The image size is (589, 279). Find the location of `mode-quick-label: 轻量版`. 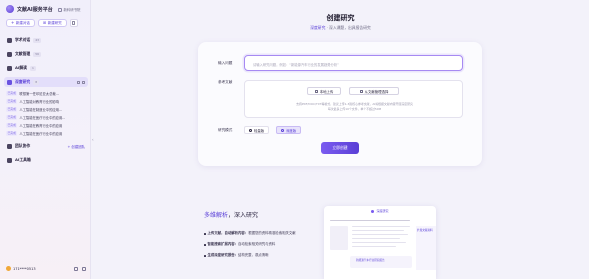

mode-quick-label: 轻量版 is located at coordinates (259, 130).